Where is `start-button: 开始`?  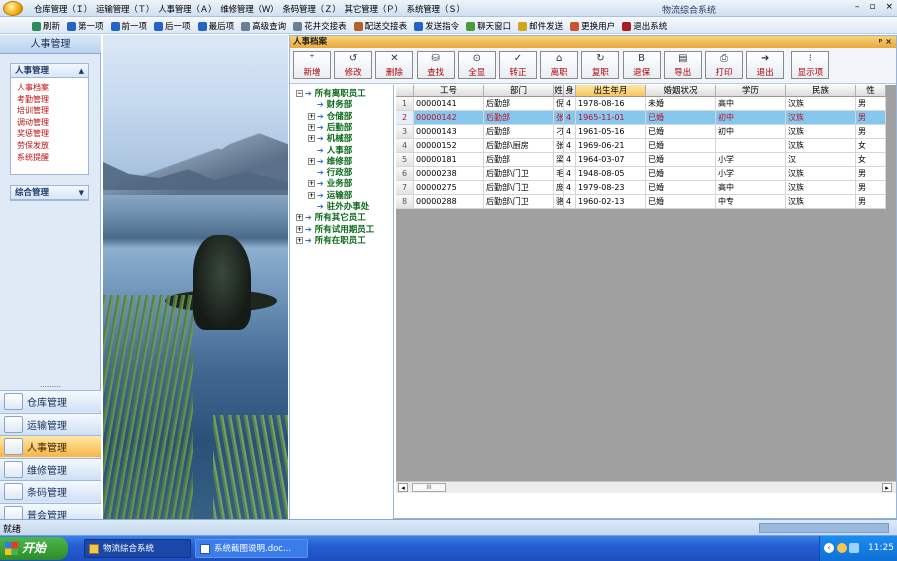
start-button: 开始 is located at coordinates (34, 548).